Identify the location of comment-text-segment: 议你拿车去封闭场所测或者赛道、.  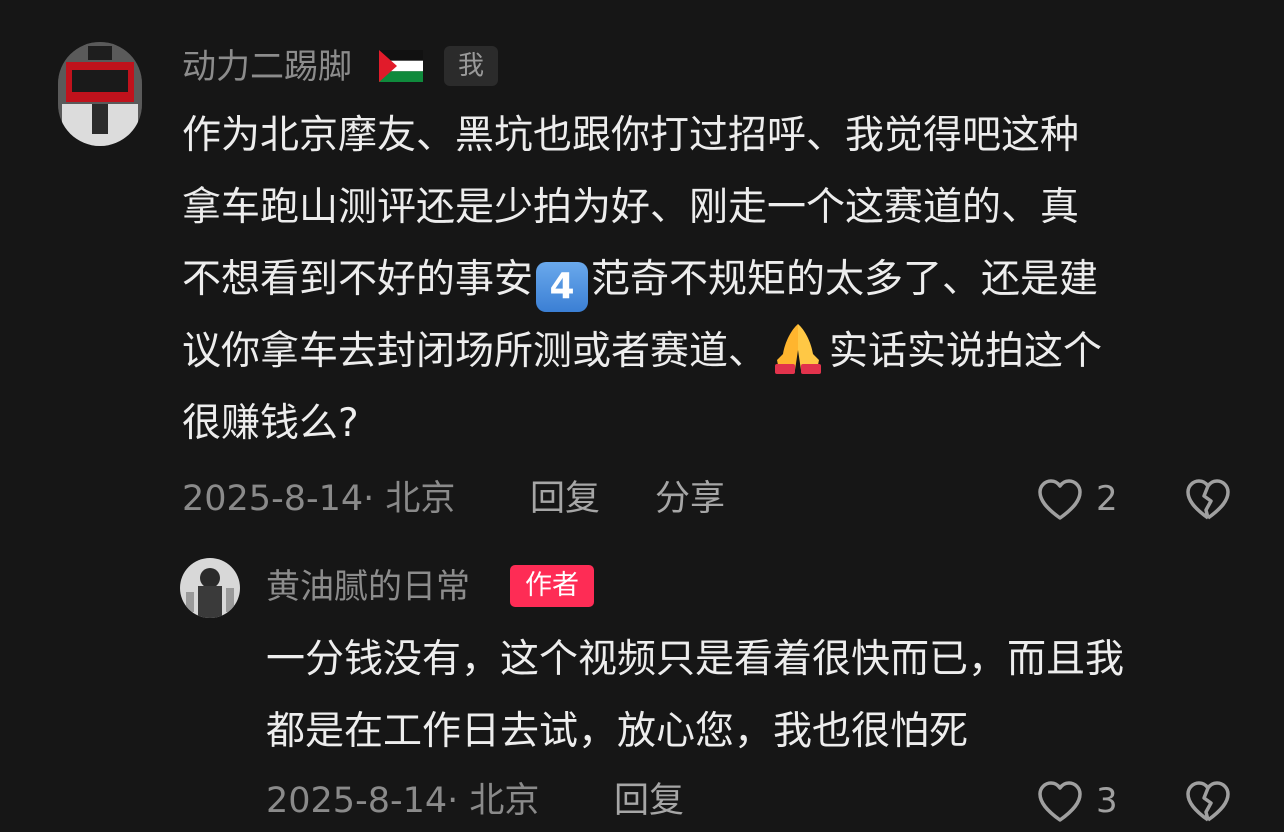
(475, 351).